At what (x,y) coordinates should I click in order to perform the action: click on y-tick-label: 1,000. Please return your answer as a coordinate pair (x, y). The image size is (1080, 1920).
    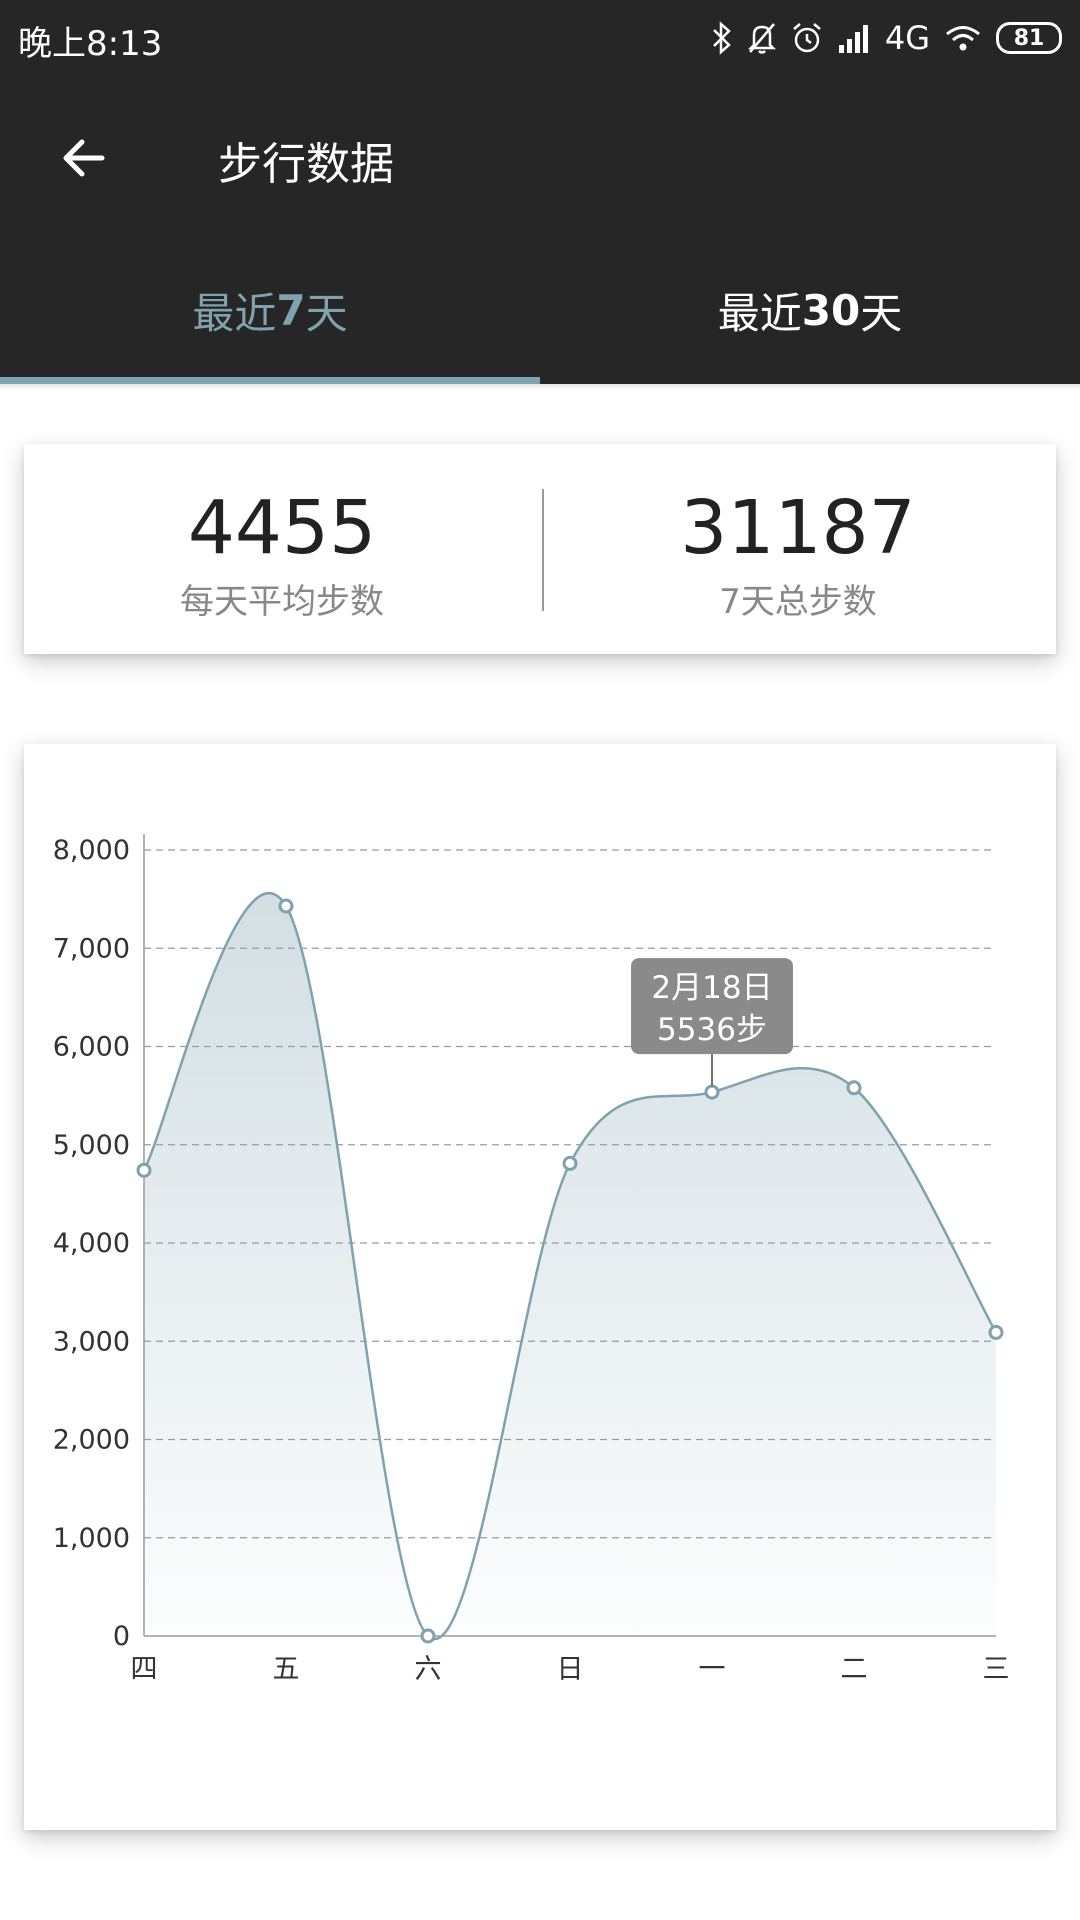
    Looking at the image, I should click on (91, 1538).